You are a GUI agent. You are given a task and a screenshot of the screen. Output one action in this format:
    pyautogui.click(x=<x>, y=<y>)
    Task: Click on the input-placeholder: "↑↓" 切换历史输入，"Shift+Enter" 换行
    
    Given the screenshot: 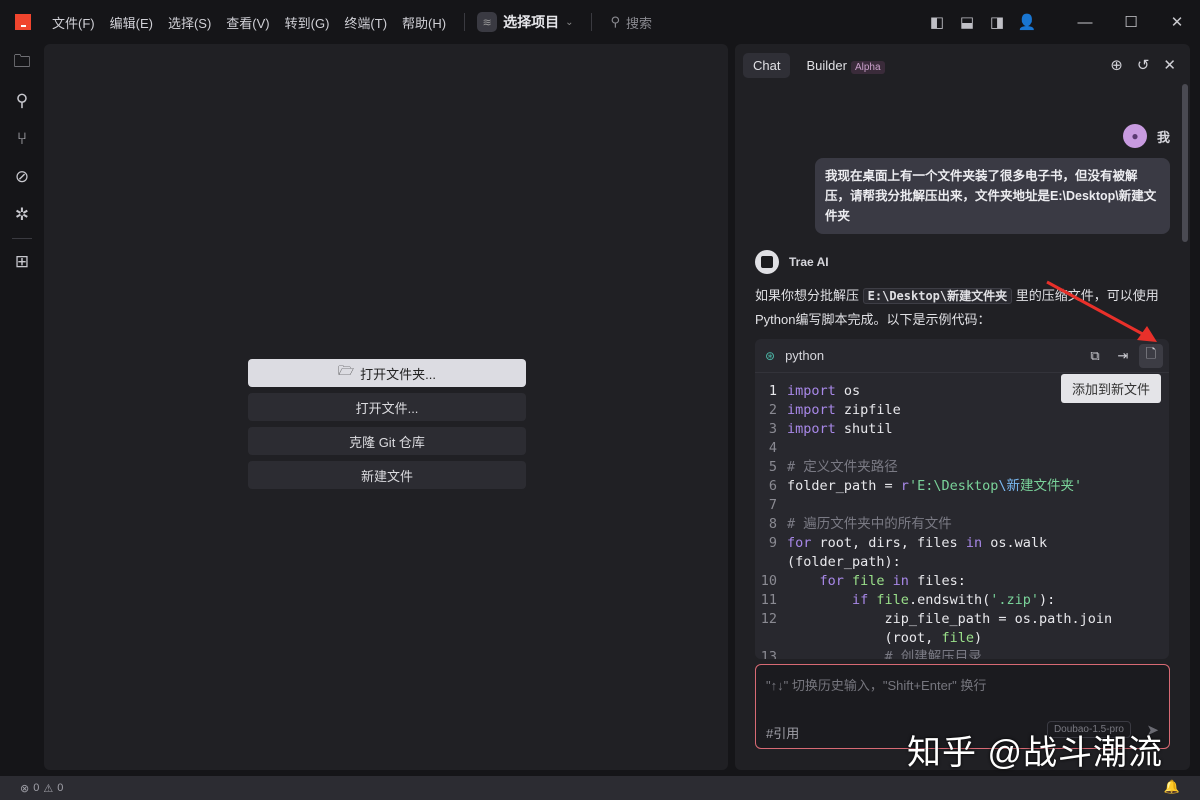 What is the action you would take?
    pyautogui.click(x=876, y=685)
    